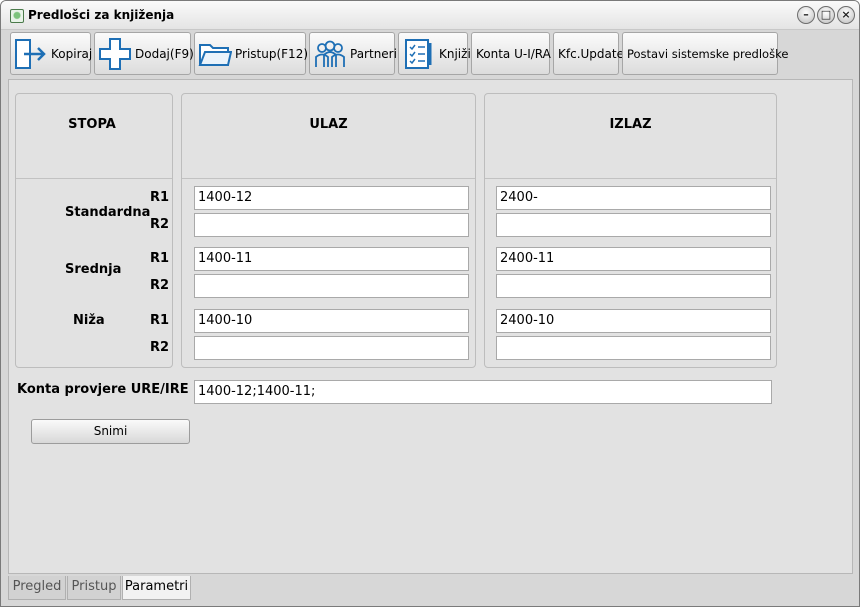  I want to click on kfc-update-button: Kfc.Update, so click(588, 53).